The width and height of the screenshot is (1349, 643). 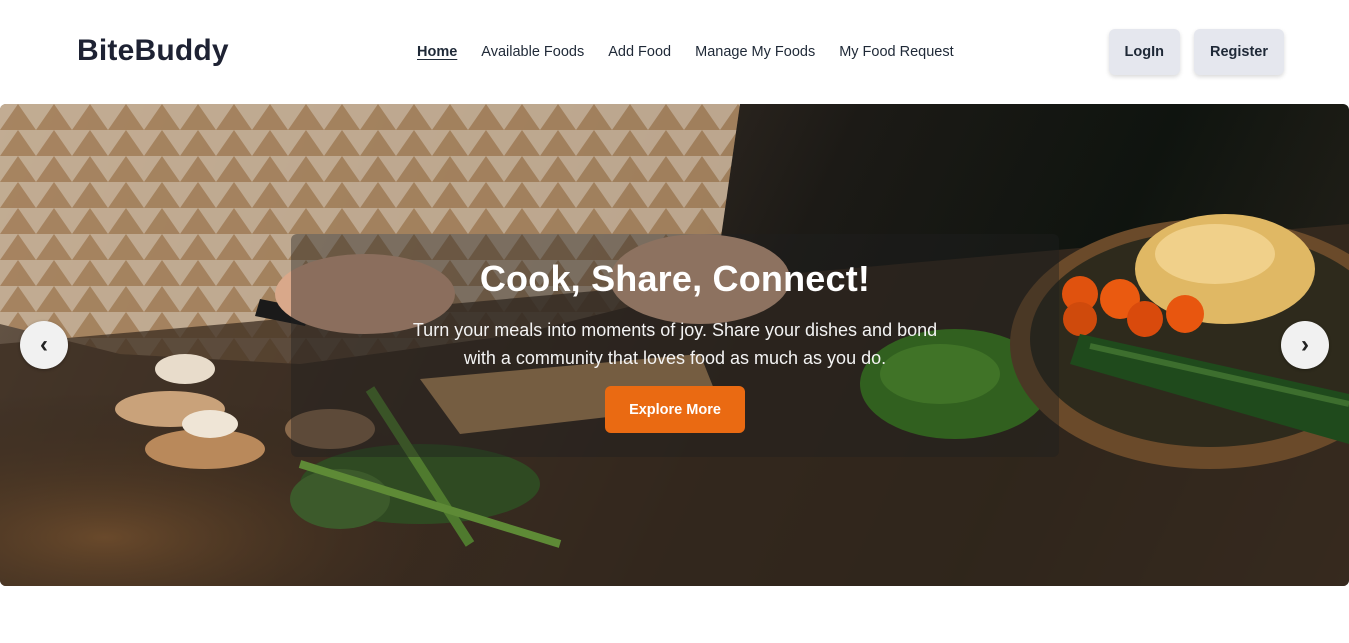 I want to click on brand-logo: BiteBuddy, so click(x=153, y=51).